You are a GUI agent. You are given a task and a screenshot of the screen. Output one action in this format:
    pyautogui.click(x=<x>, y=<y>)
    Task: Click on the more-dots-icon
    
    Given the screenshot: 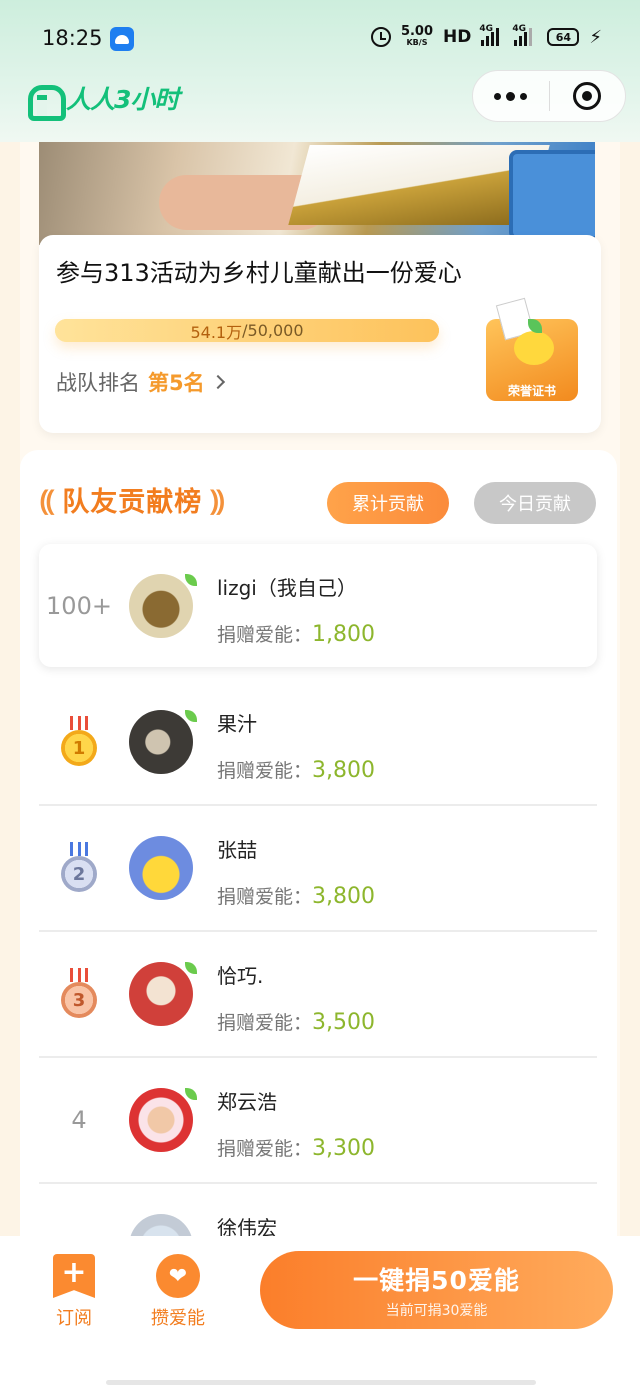 What is the action you would take?
    pyautogui.click(x=498, y=96)
    